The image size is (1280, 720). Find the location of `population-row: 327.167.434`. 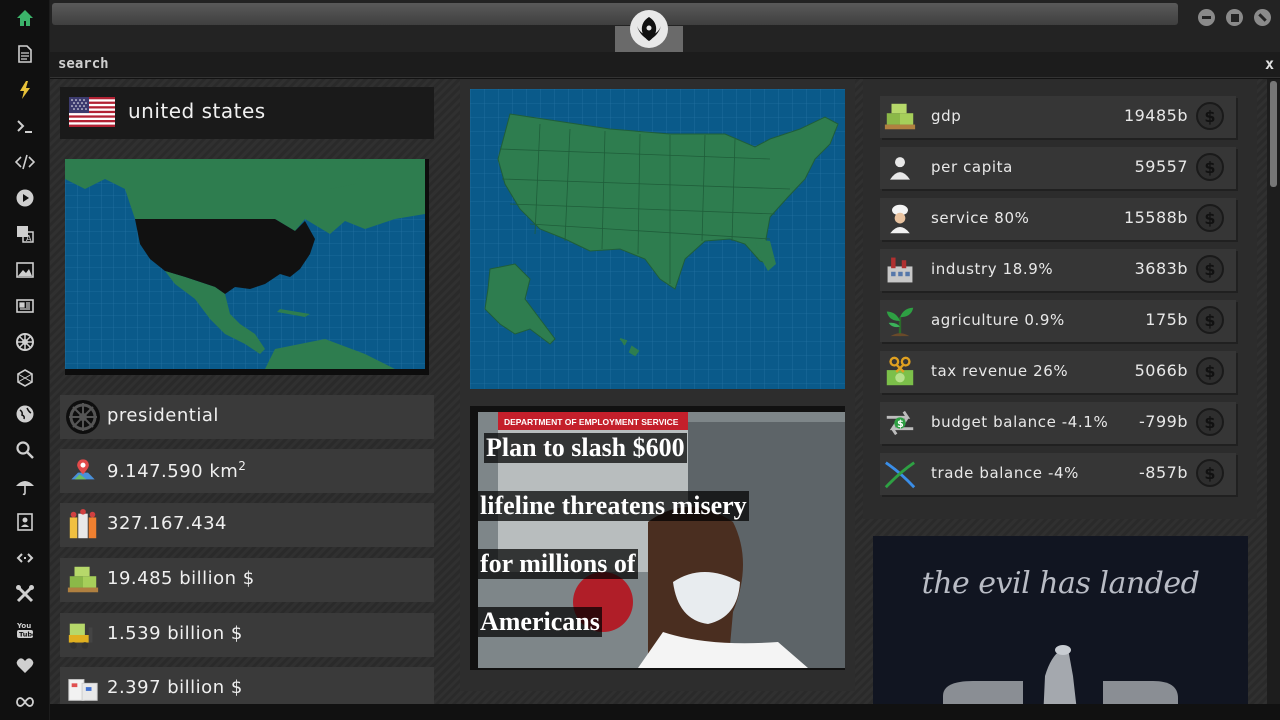

population-row: 327.167.434 is located at coordinates (247, 525).